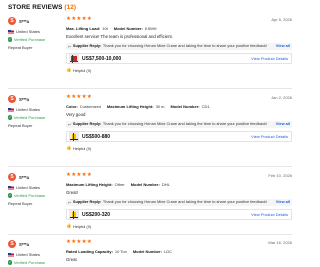  I want to click on attribute-label: Color:, so click(72, 106).